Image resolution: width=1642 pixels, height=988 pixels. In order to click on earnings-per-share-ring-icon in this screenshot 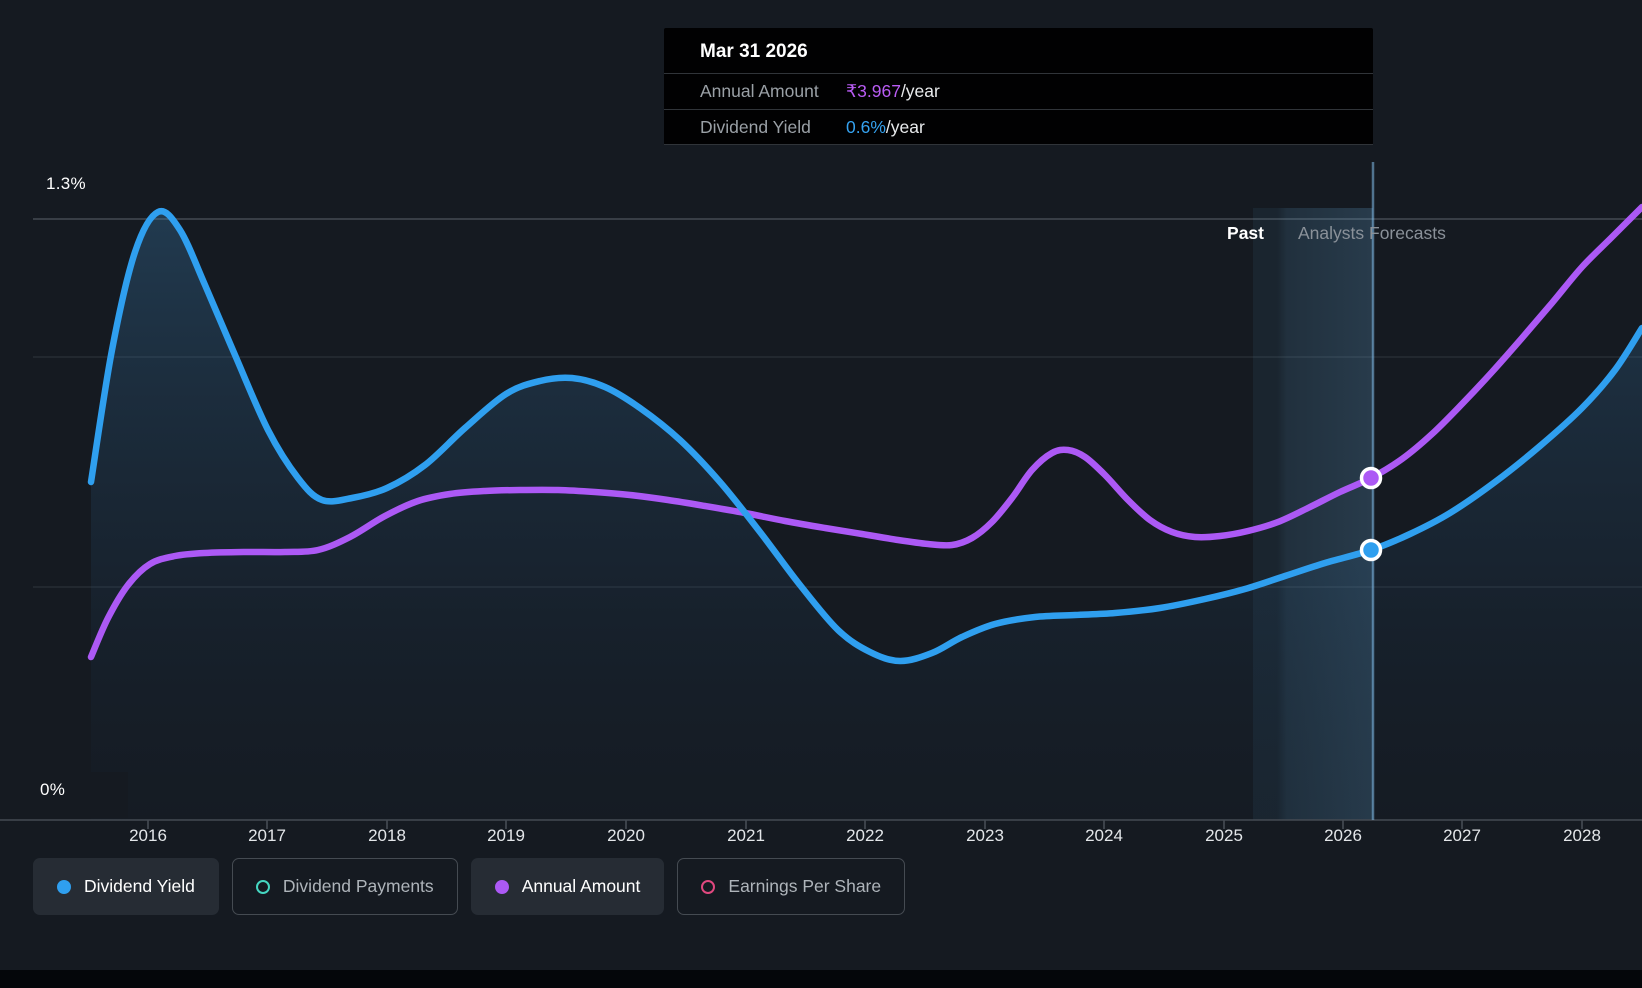, I will do `click(708, 886)`.